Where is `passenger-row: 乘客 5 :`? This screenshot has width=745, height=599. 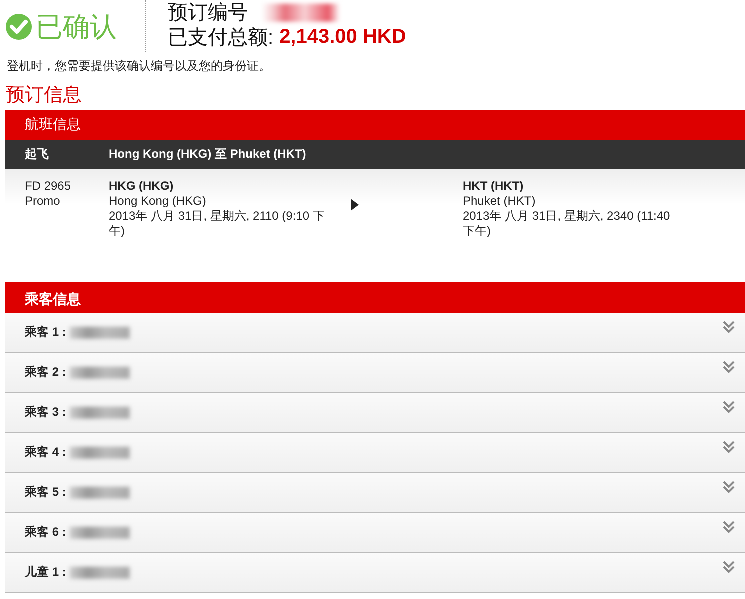
passenger-row: 乘客 5 : is located at coordinates (375, 493).